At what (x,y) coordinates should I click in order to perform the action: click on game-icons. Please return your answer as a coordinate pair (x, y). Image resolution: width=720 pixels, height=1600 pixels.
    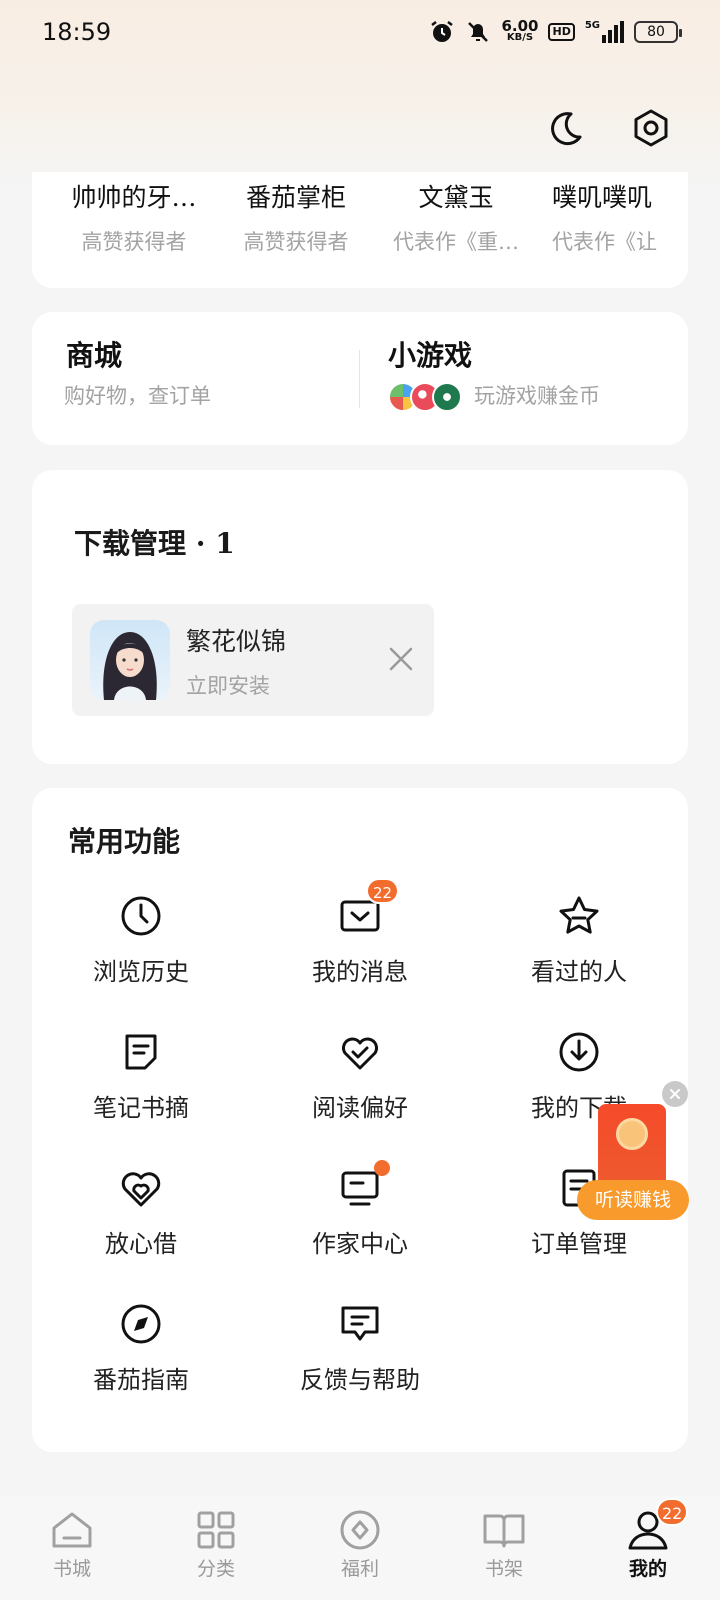
    Looking at the image, I should click on (425, 397).